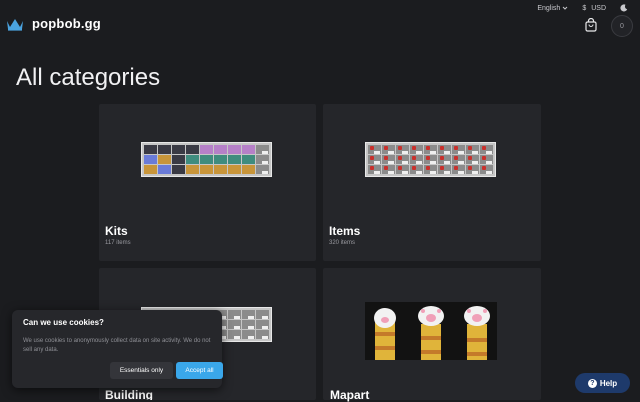 This screenshot has width=640, height=402. Describe the element at coordinates (66, 23) in the screenshot. I see `site-name: popbob.gg` at that location.